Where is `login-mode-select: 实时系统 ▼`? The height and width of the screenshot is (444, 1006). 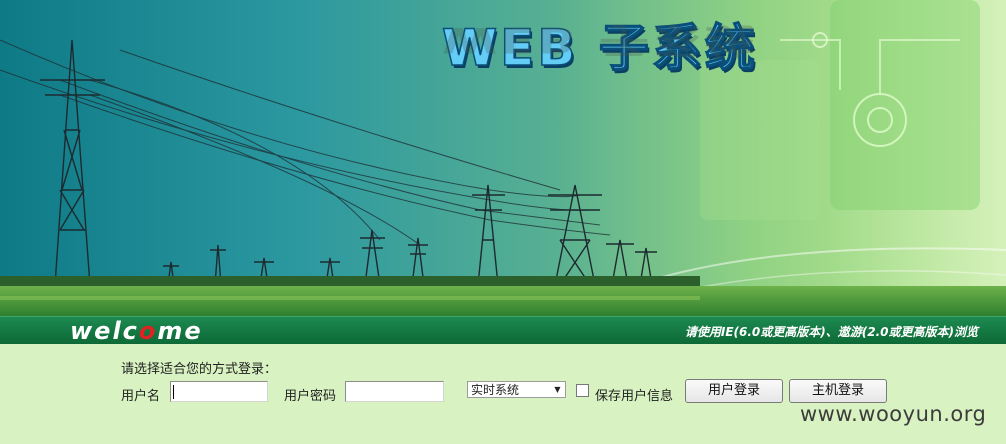 login-mode-select: 实时系统 ▼ is located at coordinates (516, 389).